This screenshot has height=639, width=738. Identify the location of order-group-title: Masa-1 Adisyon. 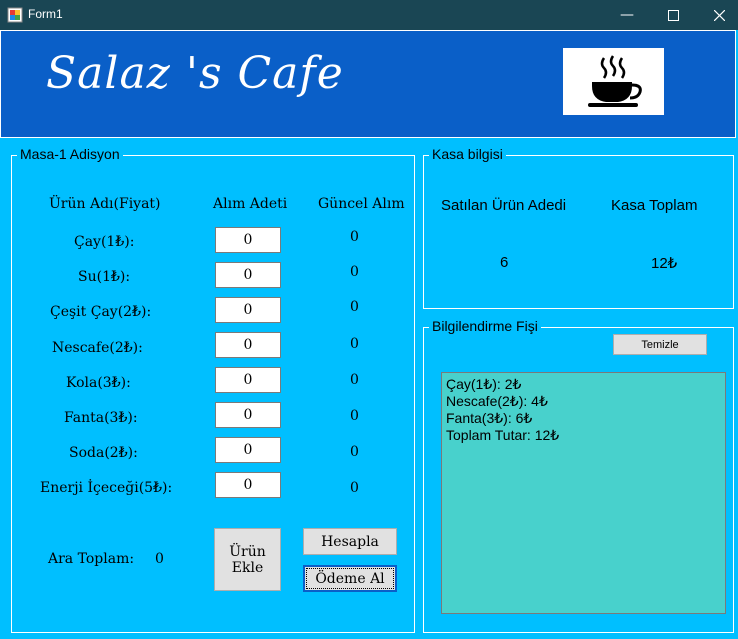
(70, 154).